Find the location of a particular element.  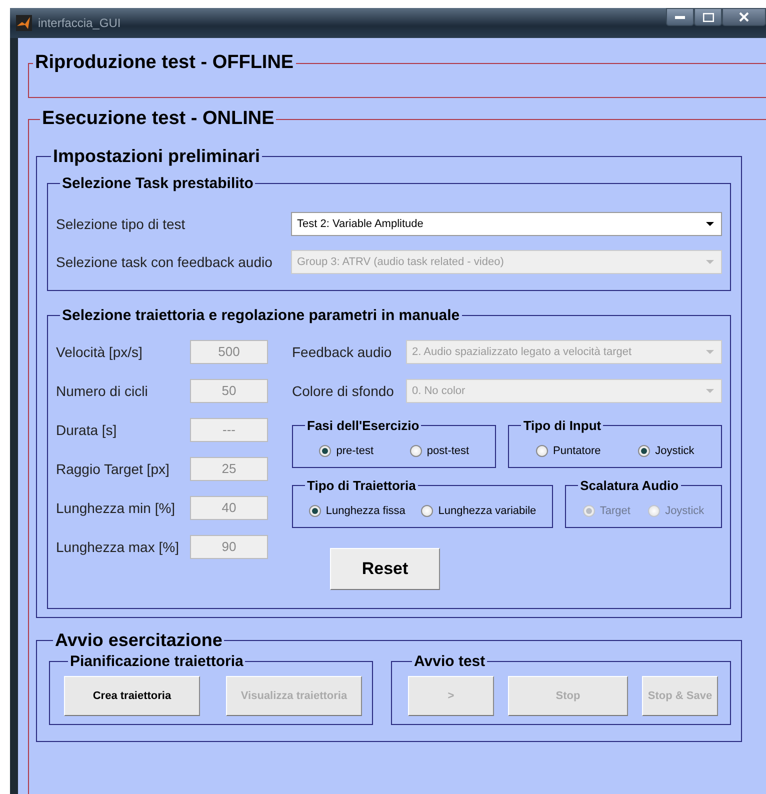

app-logo-icon is located at coordinates (24, 23).